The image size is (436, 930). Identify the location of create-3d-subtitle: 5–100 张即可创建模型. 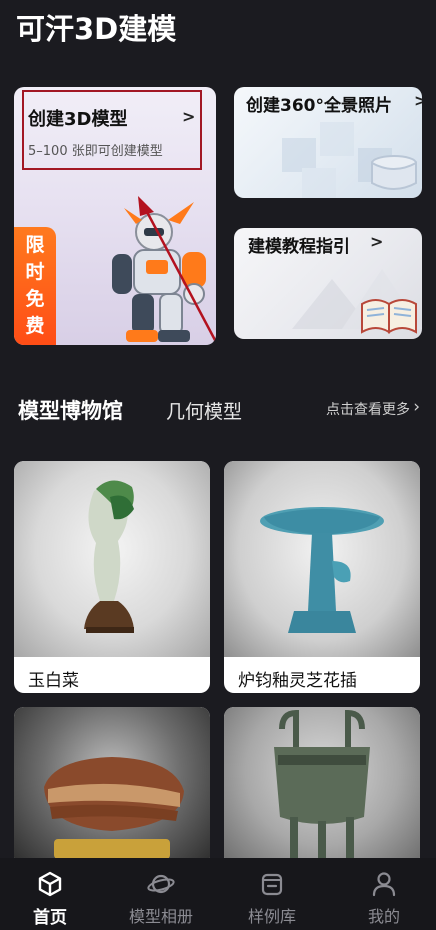
(95, 151).